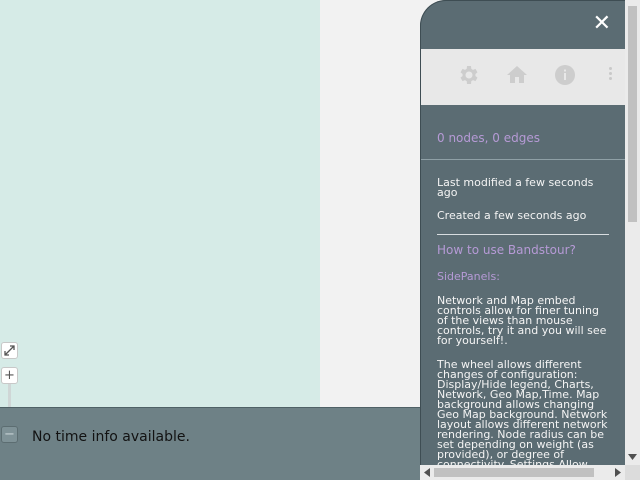 This screenshot has width=640, height=480. Describe the element at coordinates (488, 138) in the screenshot. I see `graph-counts: 0 nodes, 0 edges` at that location.